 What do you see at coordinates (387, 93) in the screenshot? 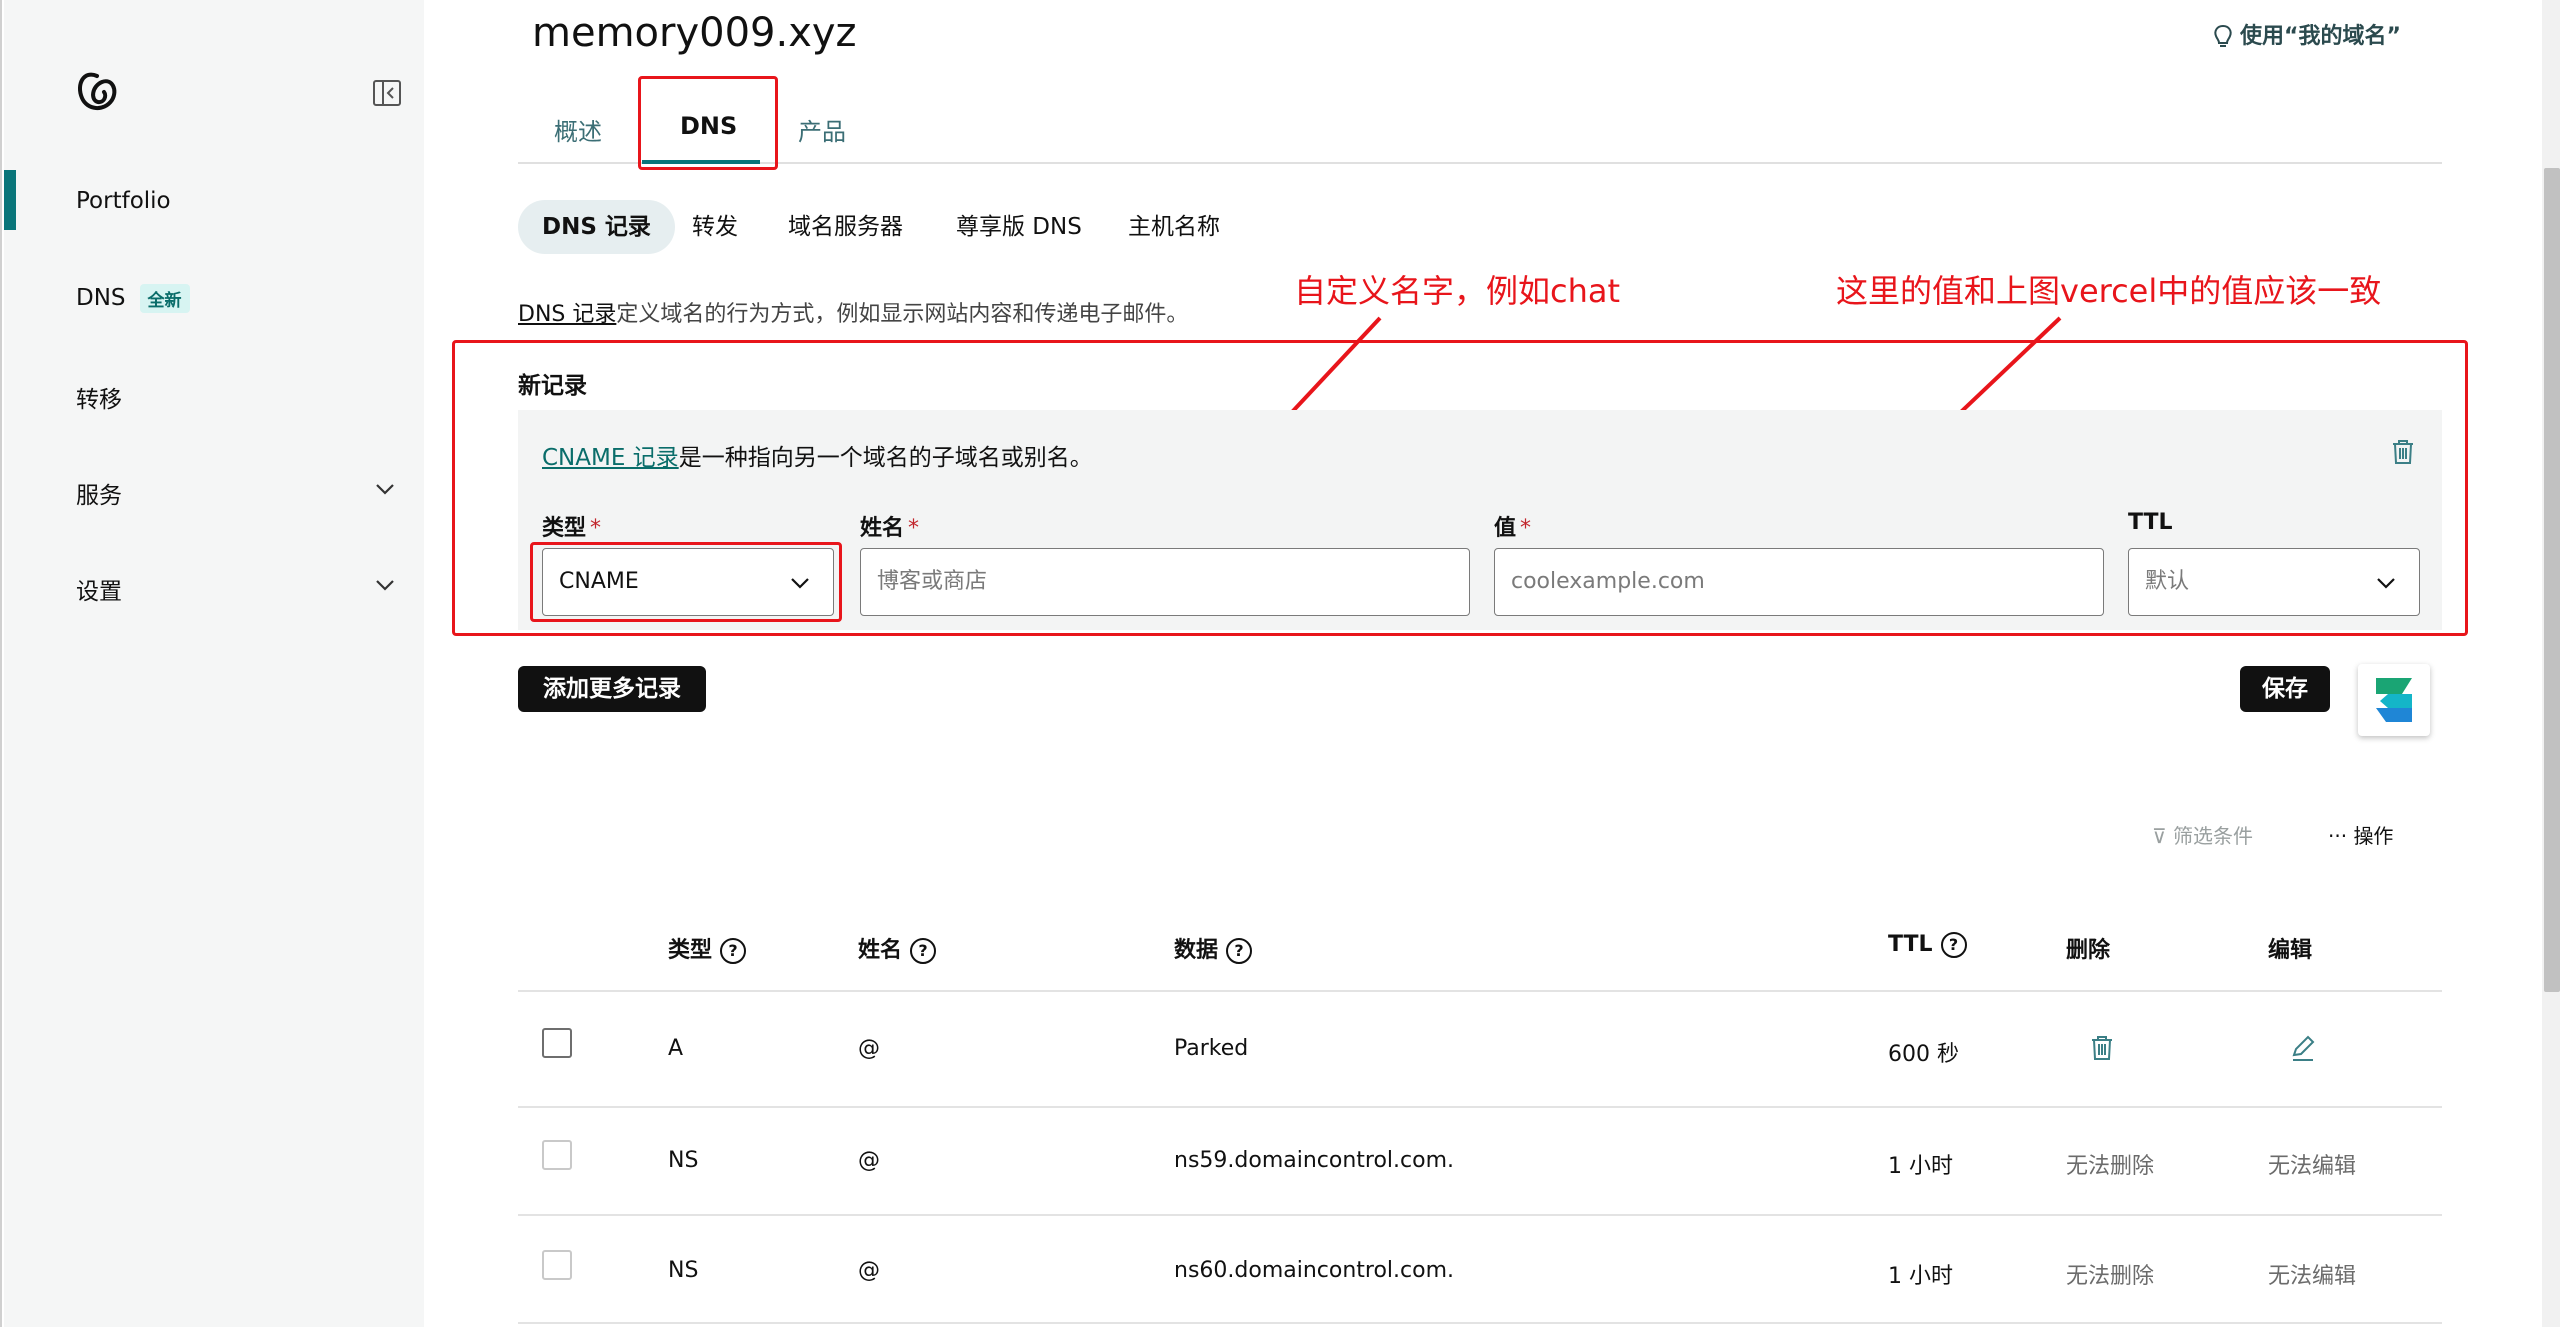
I see `collapse-sidebar-icon` at bounding box center [387, 93].